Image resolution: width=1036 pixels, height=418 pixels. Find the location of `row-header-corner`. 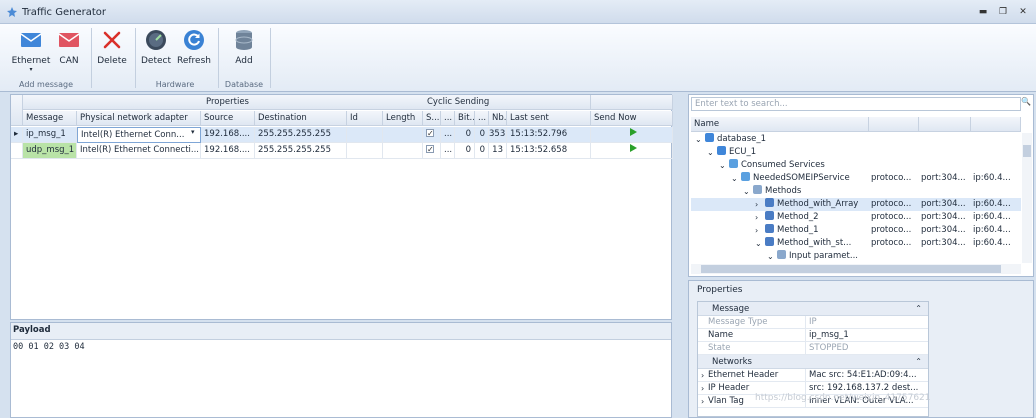

row-header-corner is located at coordinates (17, 110).